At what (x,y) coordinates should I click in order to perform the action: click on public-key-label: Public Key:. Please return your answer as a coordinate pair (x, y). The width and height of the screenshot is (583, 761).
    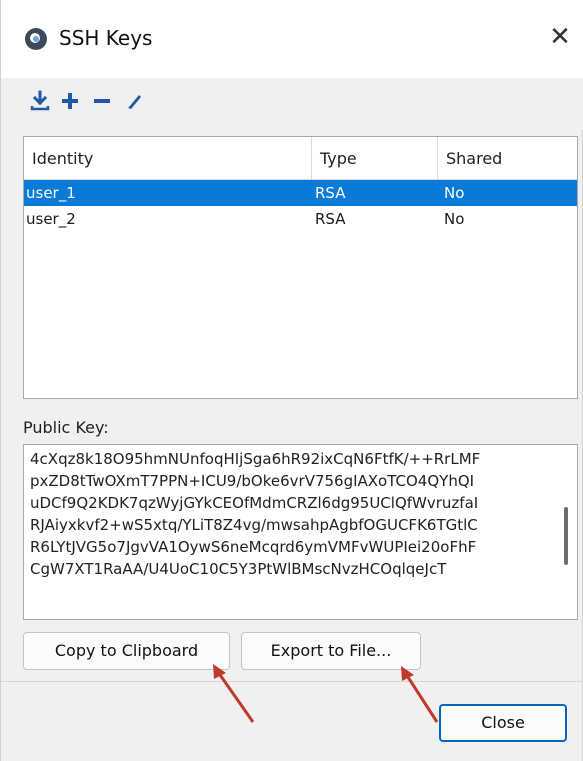
    Looking at the image, I should click on (66, 427).